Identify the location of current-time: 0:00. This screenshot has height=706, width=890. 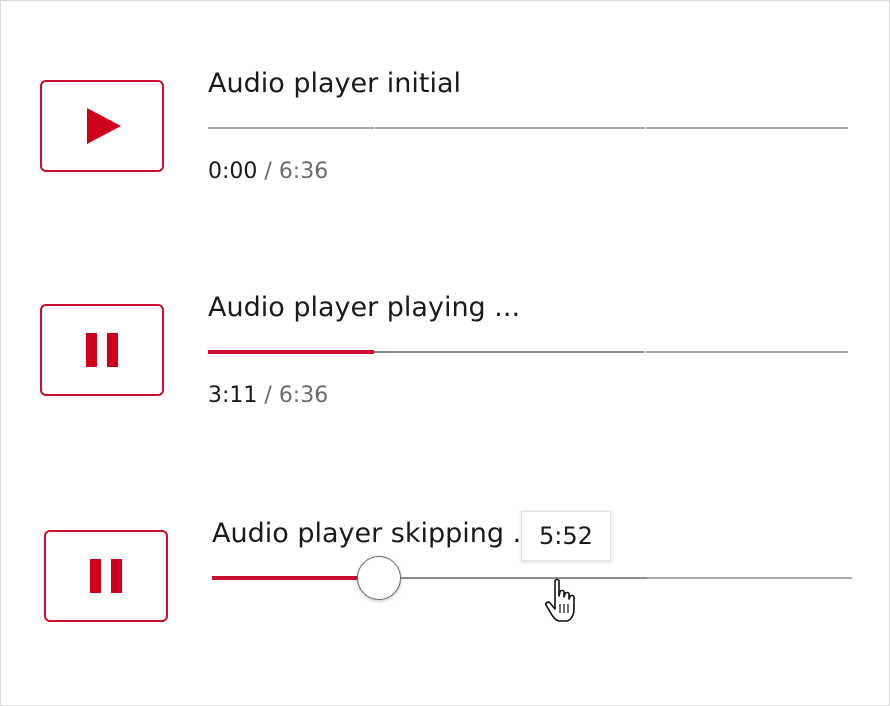
(233, 171).